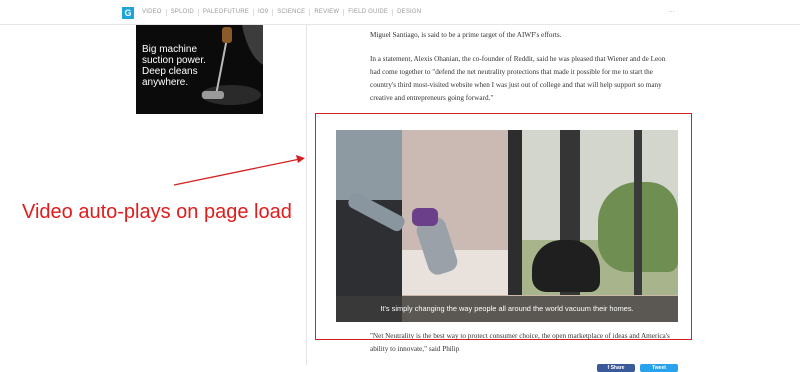 The width and height of the screenshot is (800, 372). I want to click on nav-item-review: REVIEW, so click(326, 12).